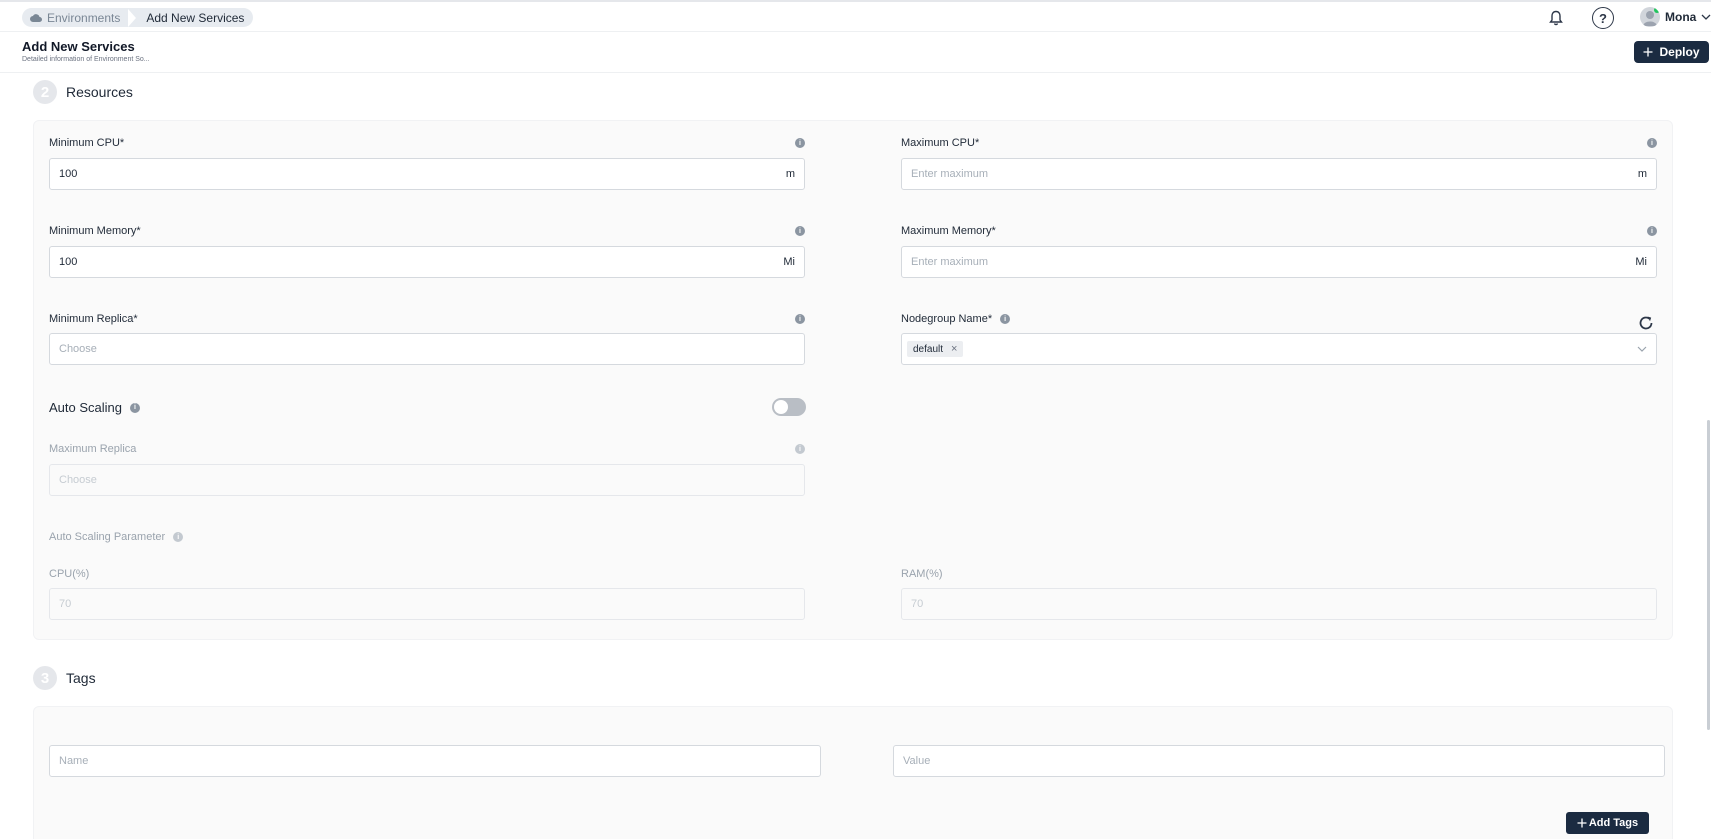 The image size is (1711, 839). What do you see at coordinates (36, 17) in the screenshot?
I see `cloud-icon` at bounding box center [36, 17].